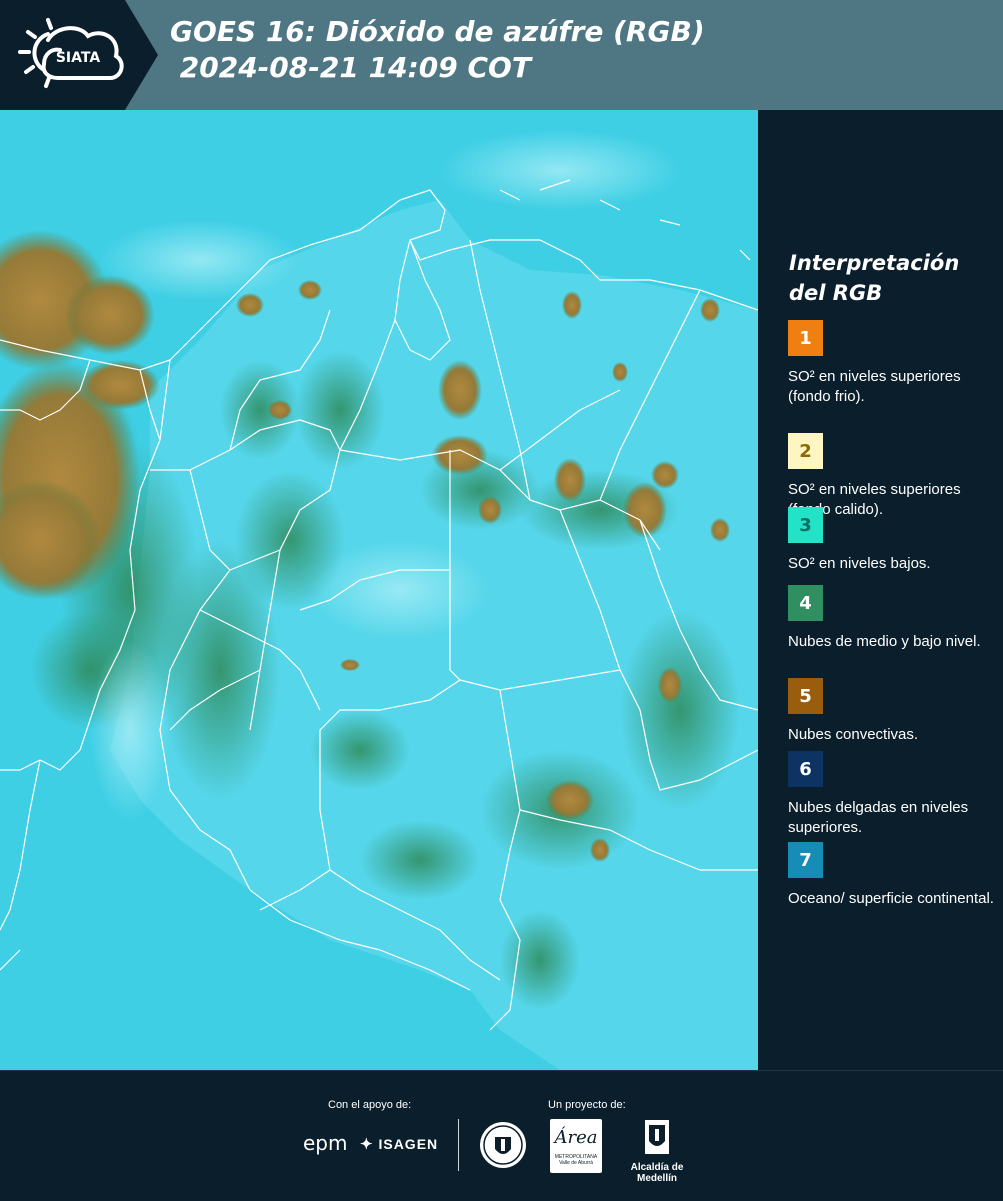 Image resolution: width=1003 pixels, height=1201 pixels. I want to click on isagen-logo: ✦ ISAGEN, so click(399, 1144).